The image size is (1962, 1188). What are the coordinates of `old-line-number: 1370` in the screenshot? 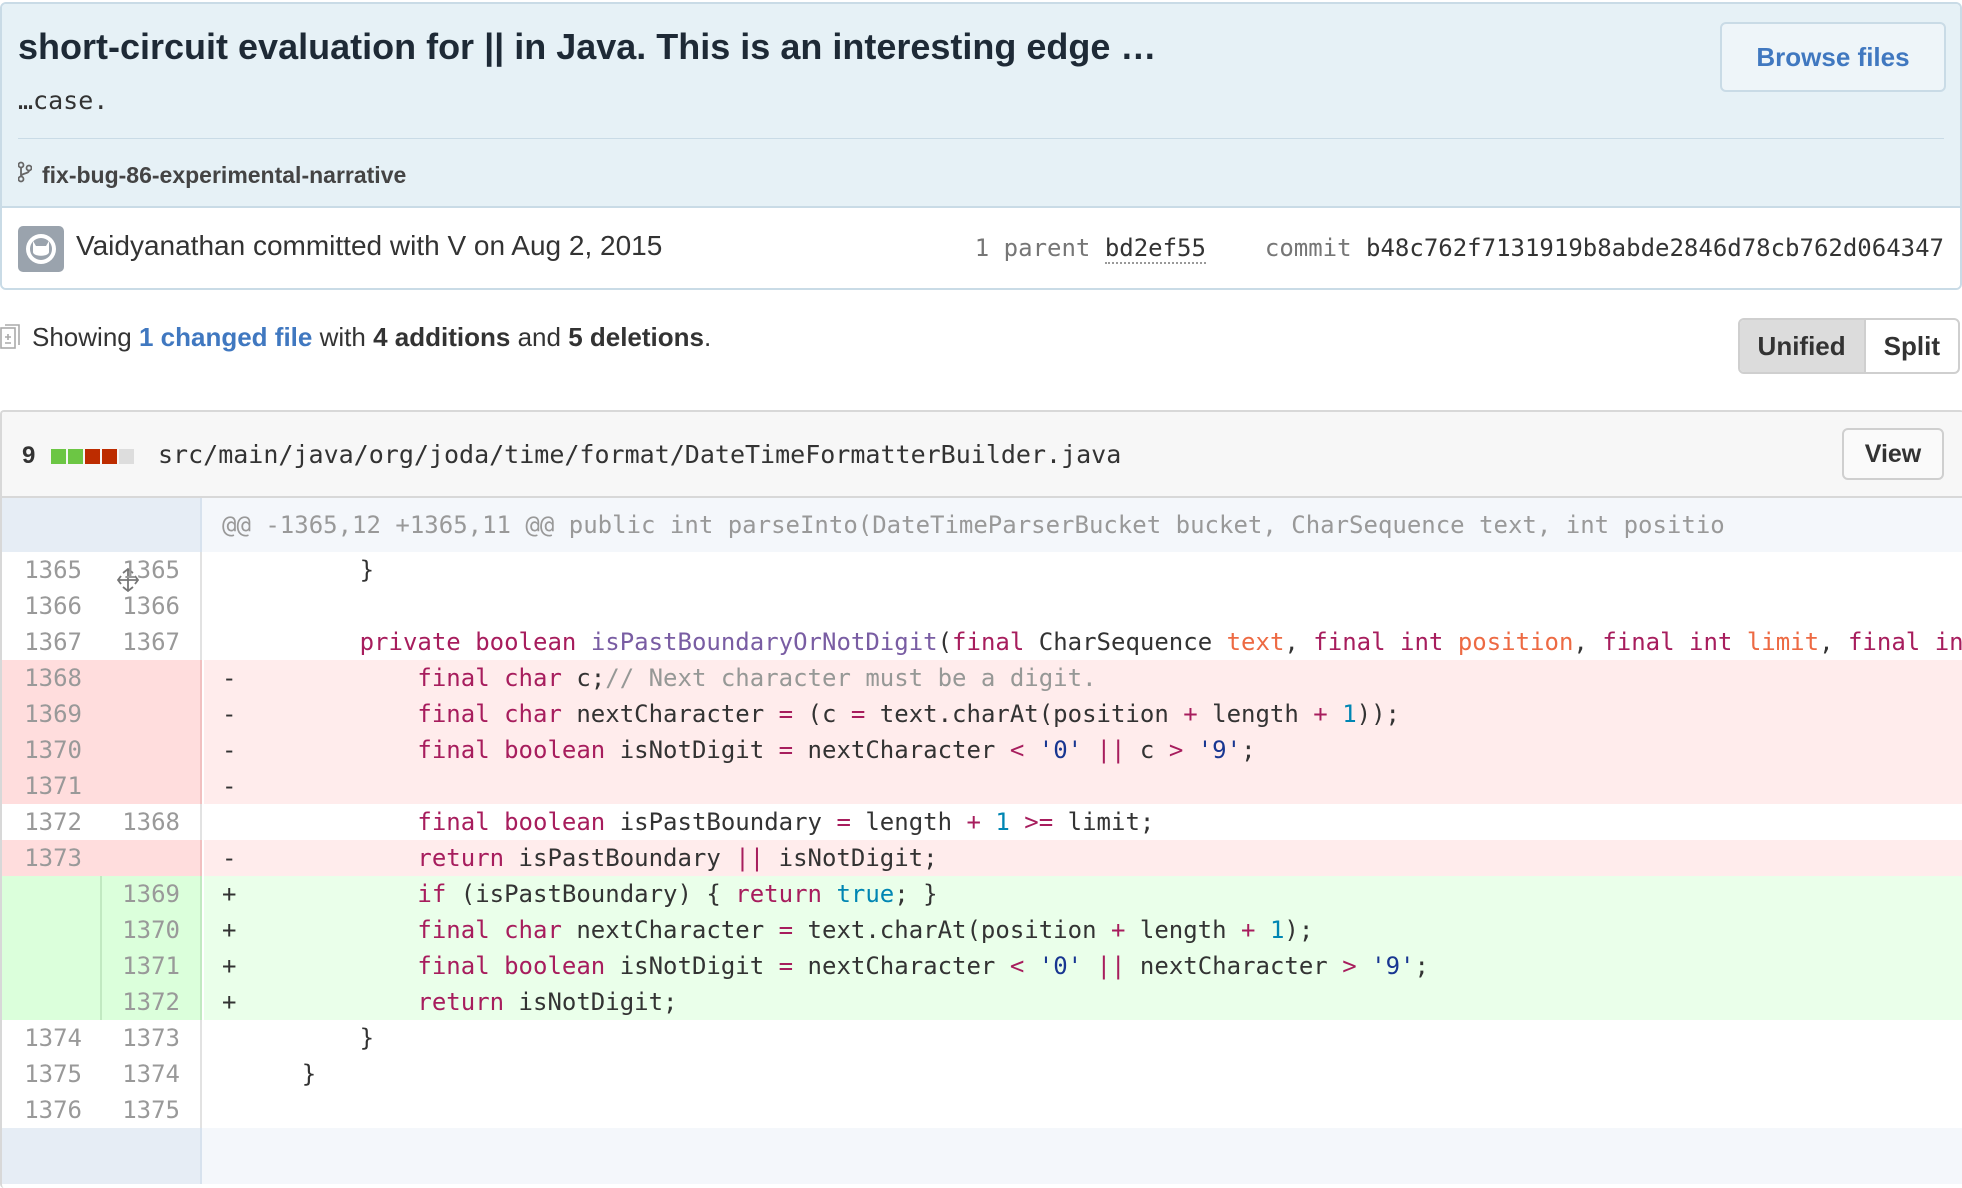 It's located at (52, 750).